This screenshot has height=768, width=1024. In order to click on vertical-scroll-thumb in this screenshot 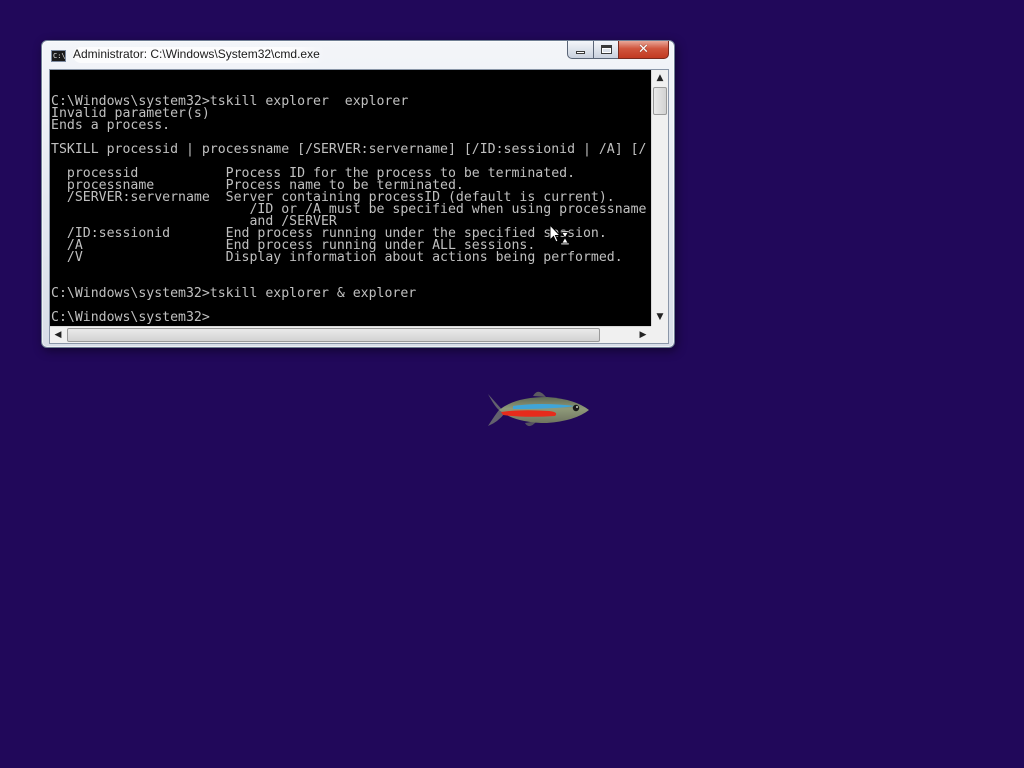, I will do `click(660, 101)`.